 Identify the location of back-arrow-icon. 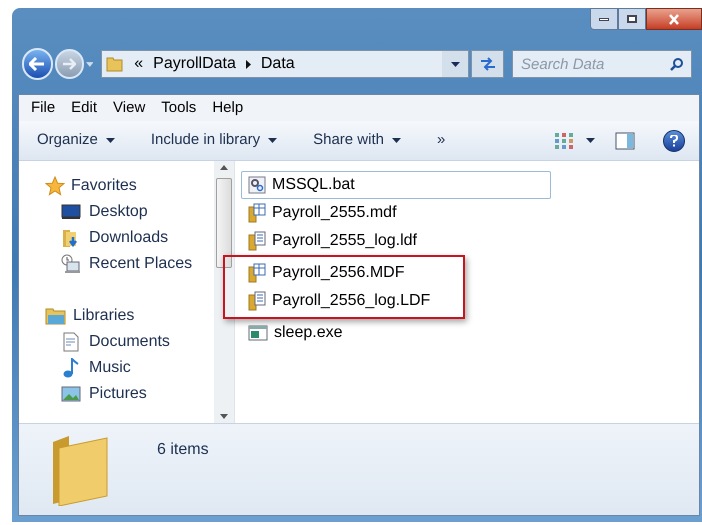
(37, 64).